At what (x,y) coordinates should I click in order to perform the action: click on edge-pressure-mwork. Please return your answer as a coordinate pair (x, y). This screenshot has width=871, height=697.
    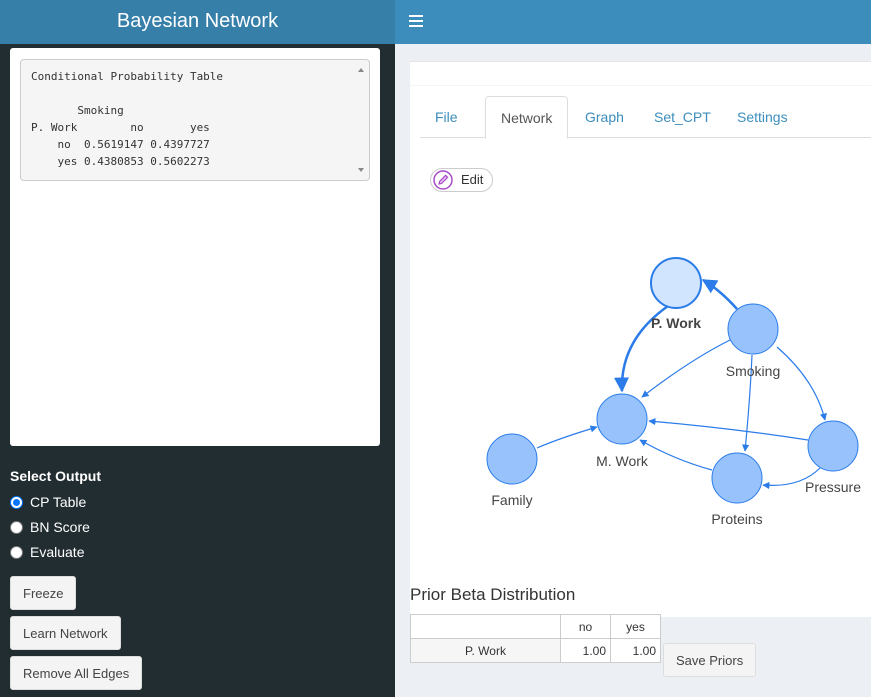
    Looking at the image, I should click on (728, 429).